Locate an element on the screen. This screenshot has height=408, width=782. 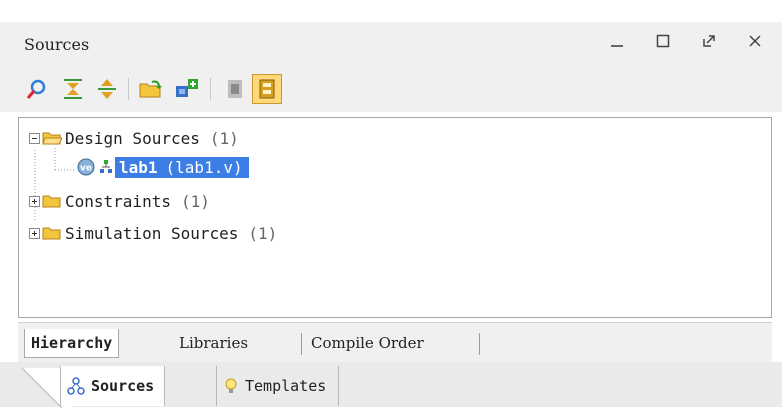
svg-text: ve is located at coordinates (86, 169).